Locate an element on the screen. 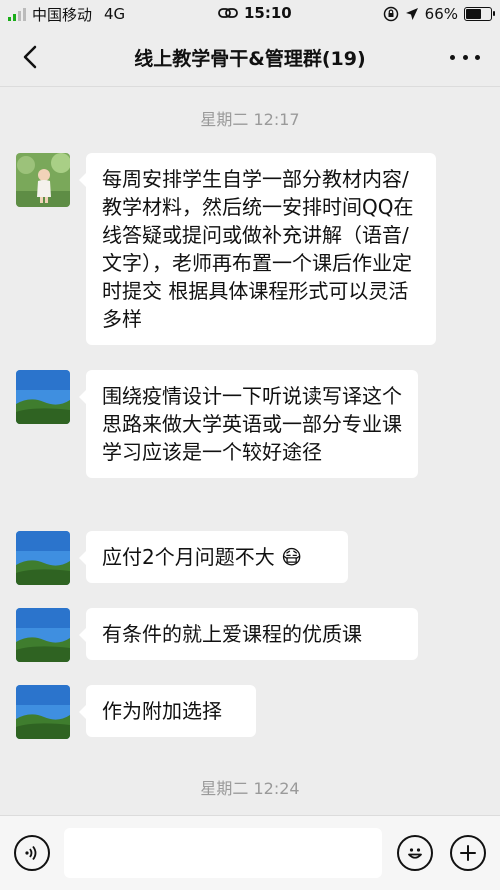 This screenshot has height=890, width=500. message-text: 作为附加选择 is located at coordinates (162, 711).